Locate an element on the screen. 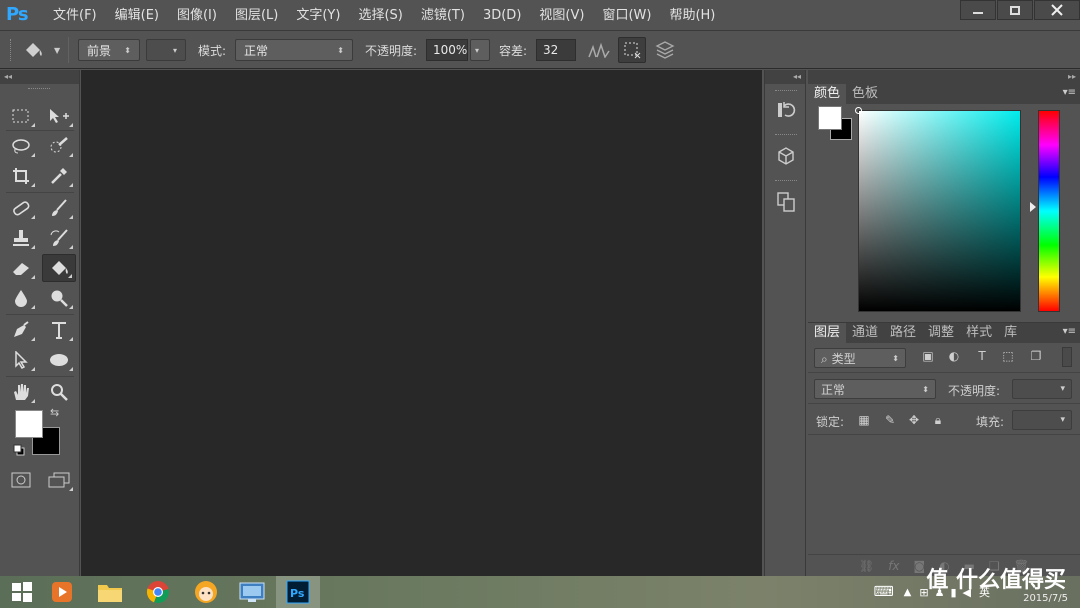  menu-filter: 滤镜(T) is located at coordinates (443, 15).